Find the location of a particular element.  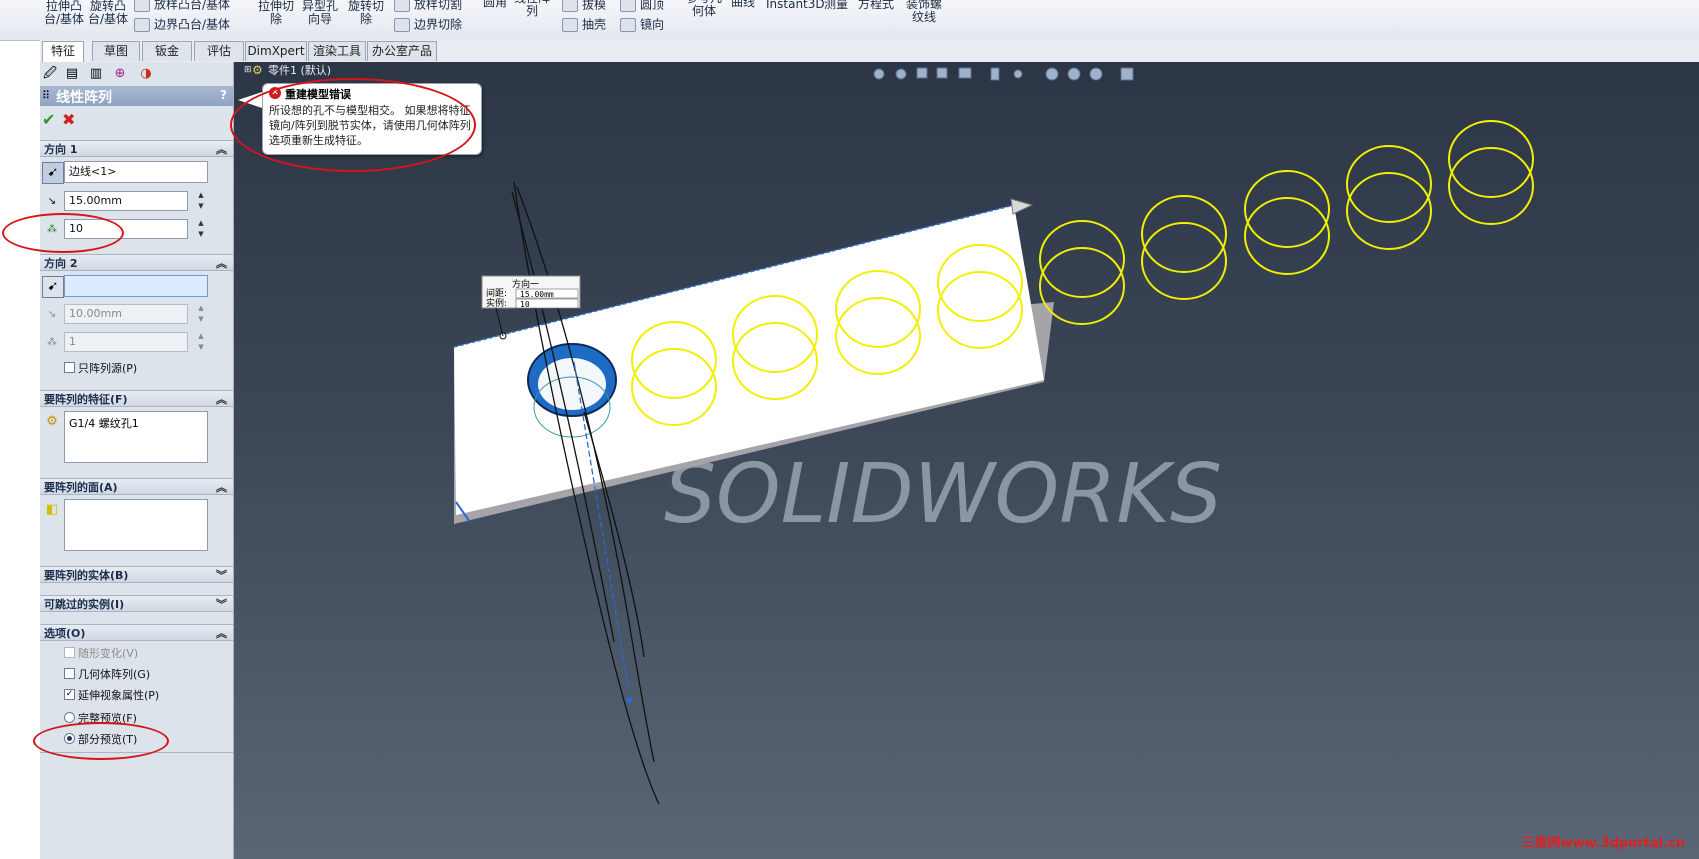

boundary-boss-button: 边界凸台/基体 is located at coordinates (182, 25).